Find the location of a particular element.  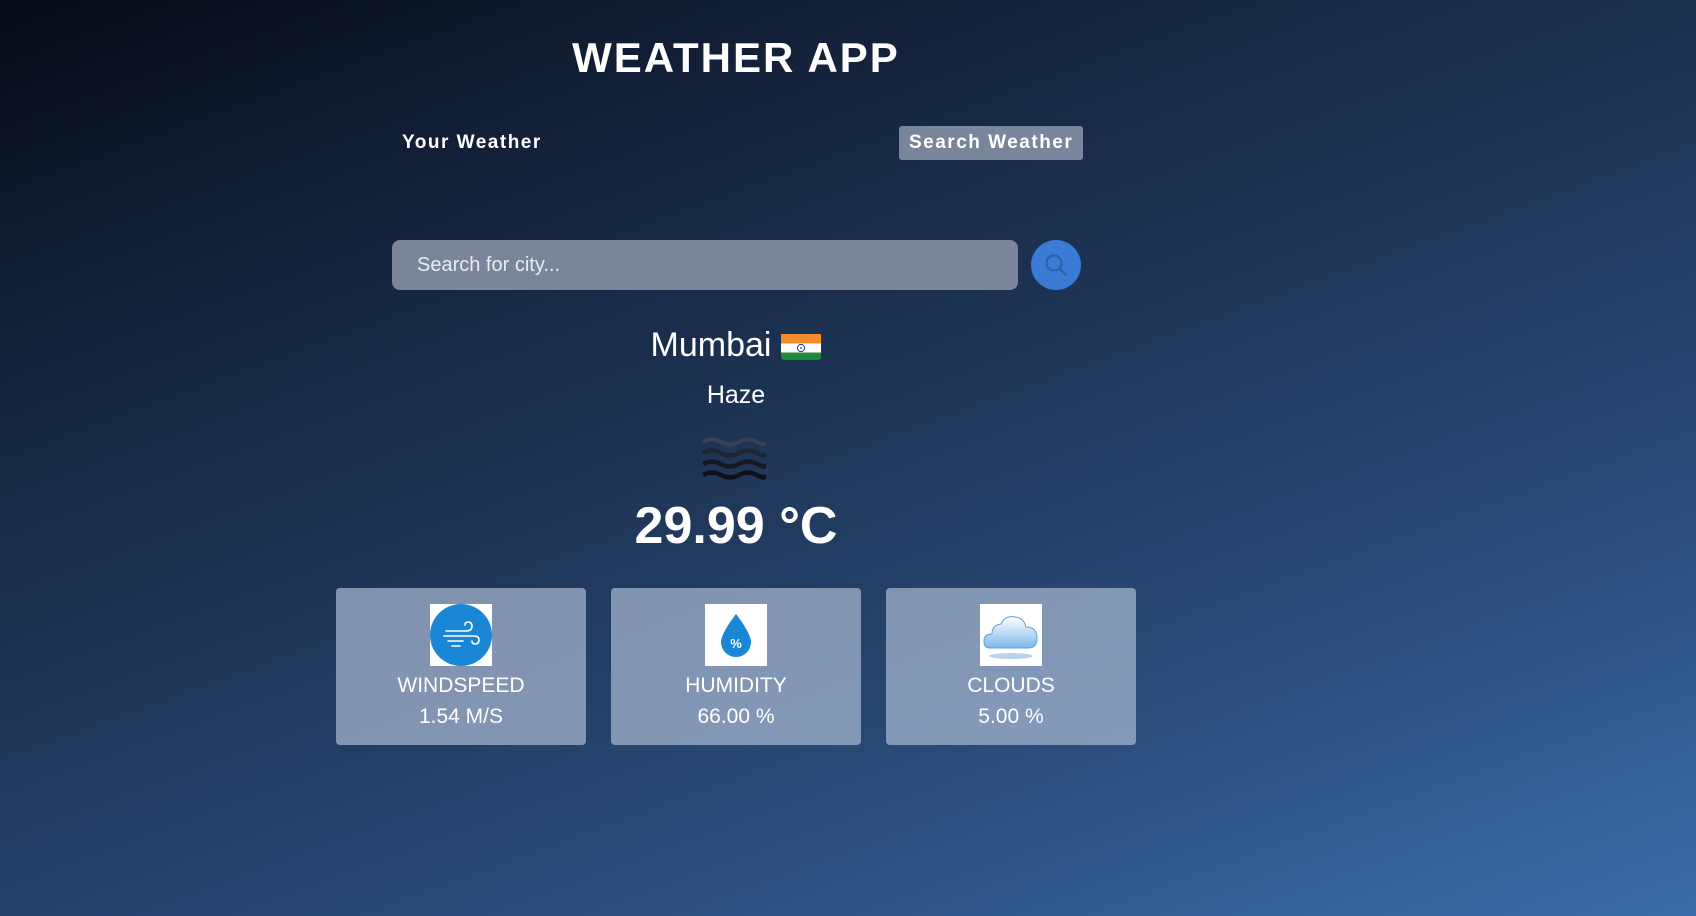

search-button is located at coordinates (1056, 265).